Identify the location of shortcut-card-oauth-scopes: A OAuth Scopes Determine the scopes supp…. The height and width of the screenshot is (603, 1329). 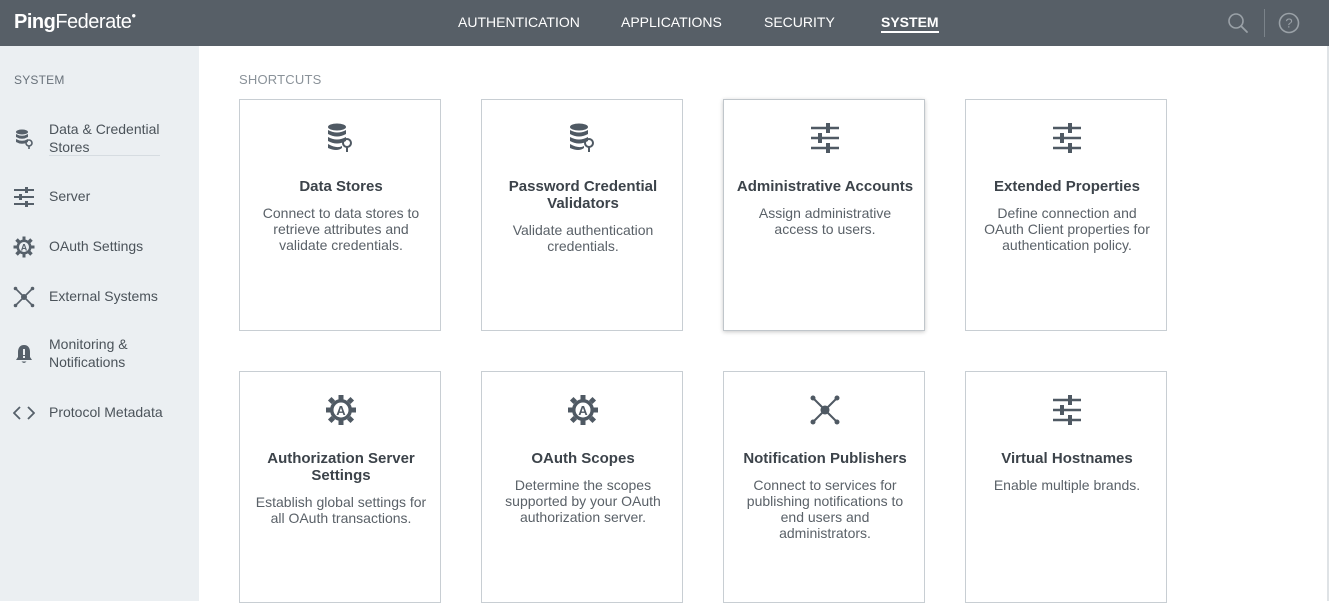
(582, 487).